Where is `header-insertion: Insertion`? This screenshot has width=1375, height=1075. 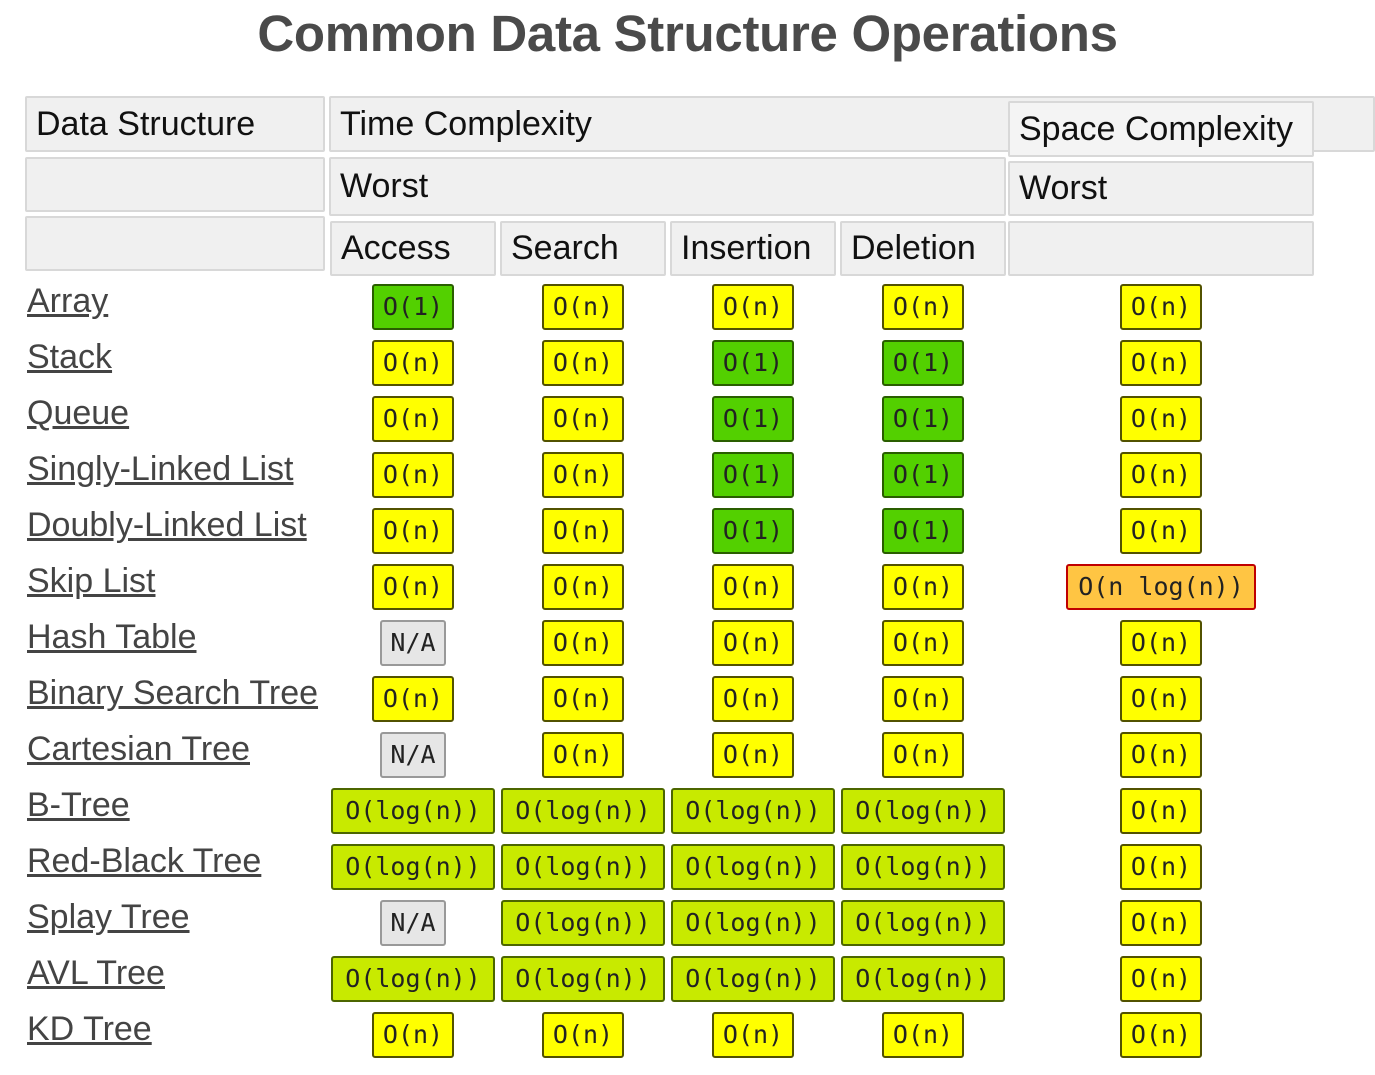 header-insertion: Insertion is located at coordinates (753, 248).